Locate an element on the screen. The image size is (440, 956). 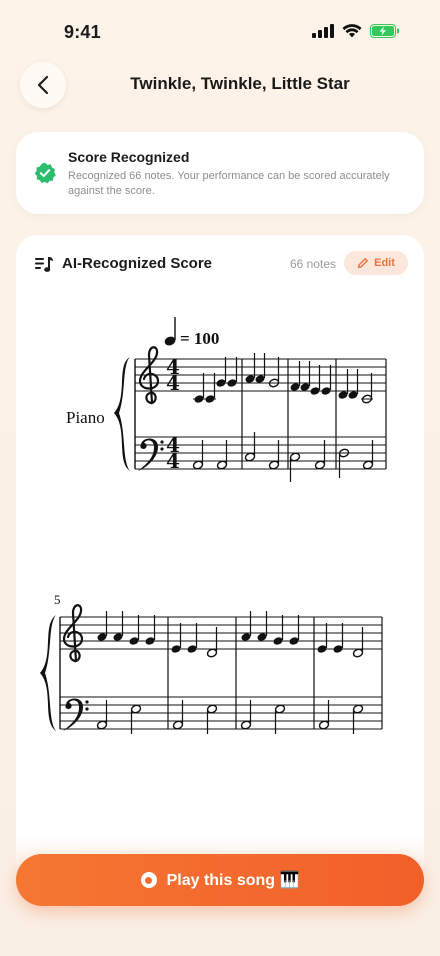
edit-label: Edit is located at coordinates (384, 263).